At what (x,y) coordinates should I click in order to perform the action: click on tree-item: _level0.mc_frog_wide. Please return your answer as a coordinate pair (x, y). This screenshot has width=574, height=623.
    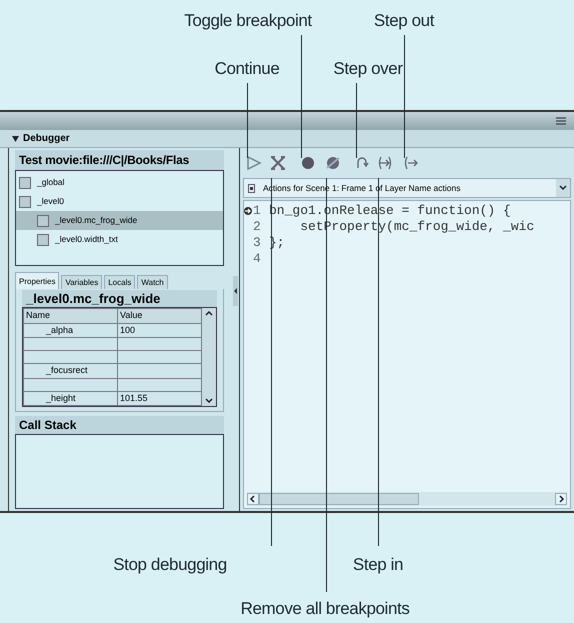
    Looking at the image, I should click on (119, 220).